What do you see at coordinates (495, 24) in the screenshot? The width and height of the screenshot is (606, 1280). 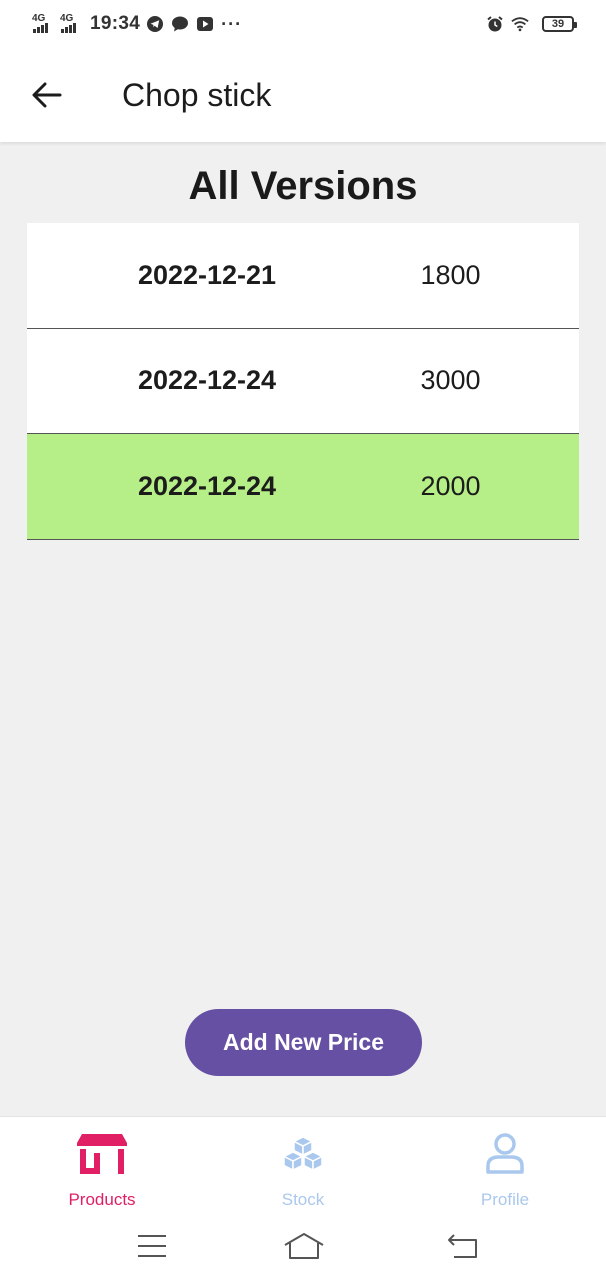 I see `alarm-icon` at bounding box center [495, 24].